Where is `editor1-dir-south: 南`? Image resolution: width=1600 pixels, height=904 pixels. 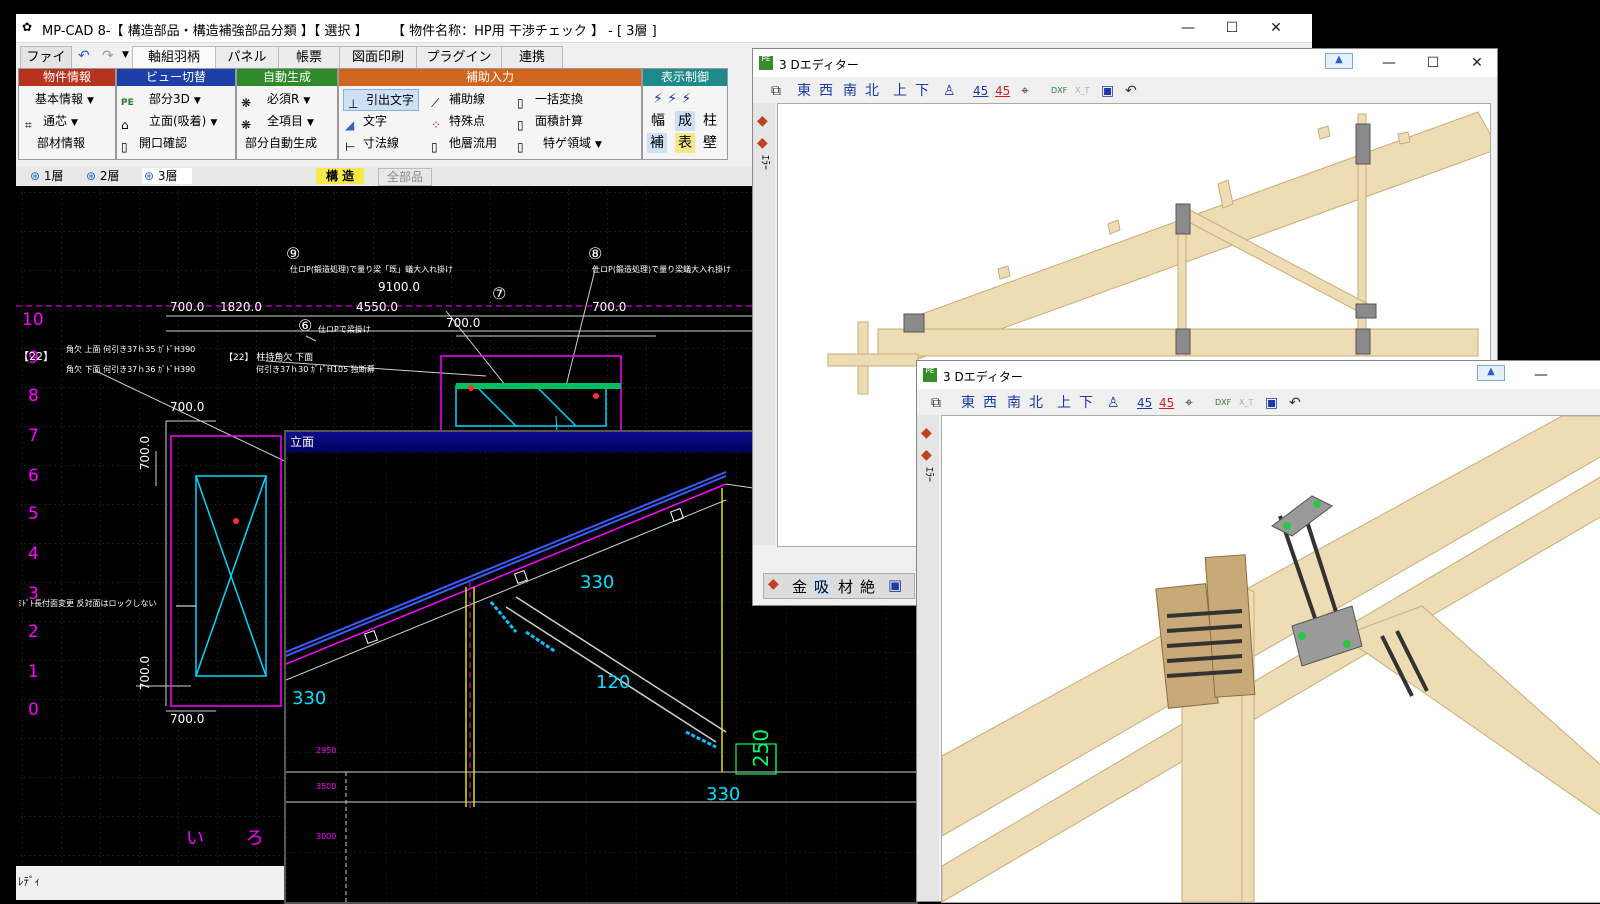
editor1-dir-south: 南 is located at coordinates (850, 91).